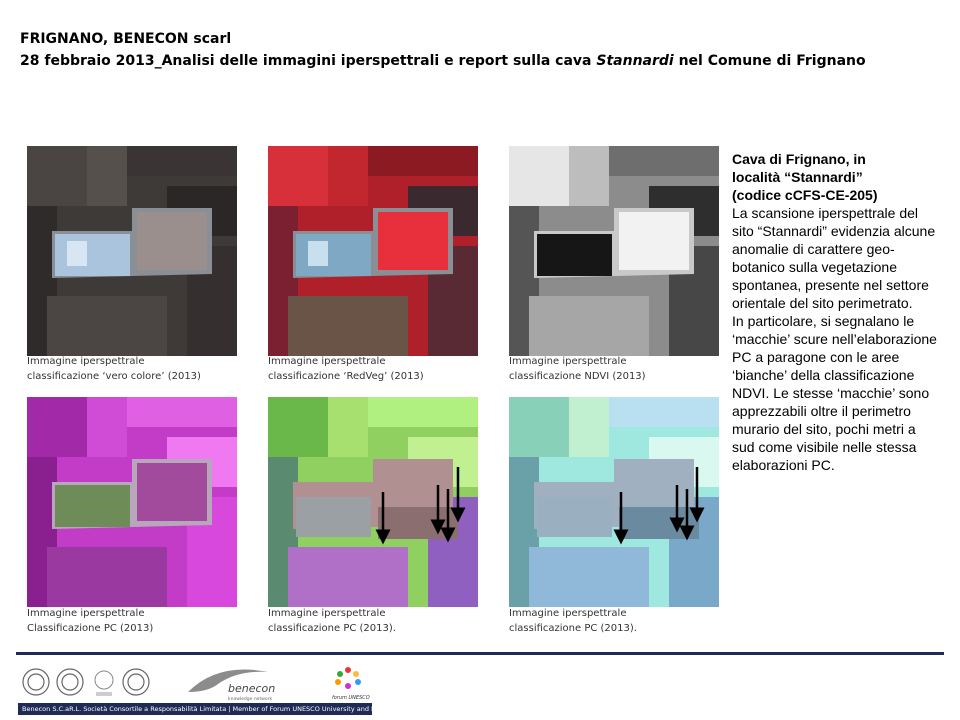 This screenshot has width=960, height=720. I want to click on description-title-1: Cava di Frignano, in, so click(799, 159).